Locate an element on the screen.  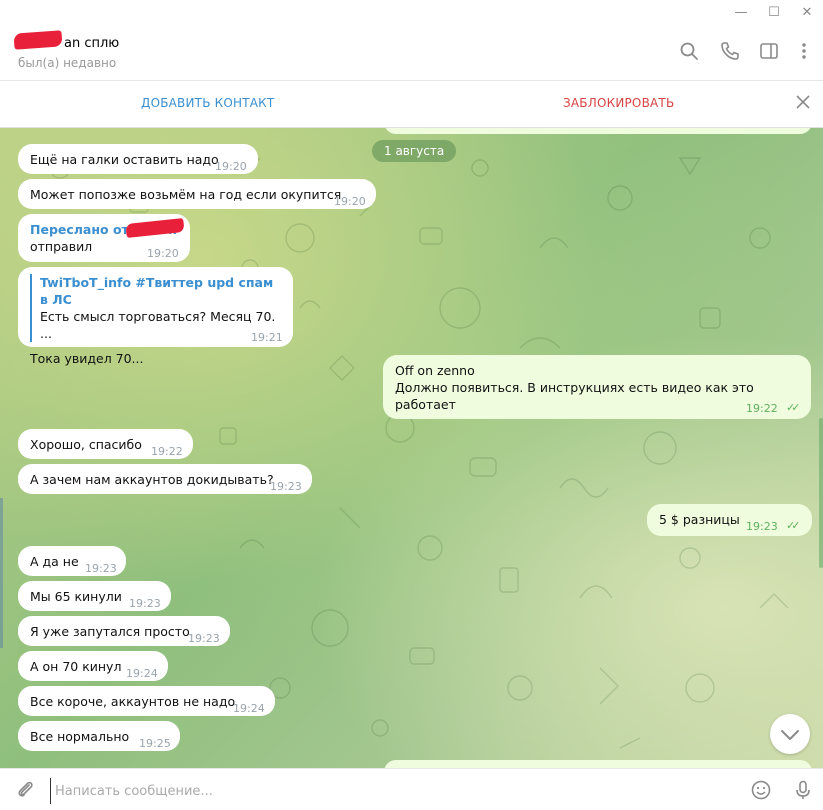
message-text: Я уже запутался просто is located at coordinates (110, 631).